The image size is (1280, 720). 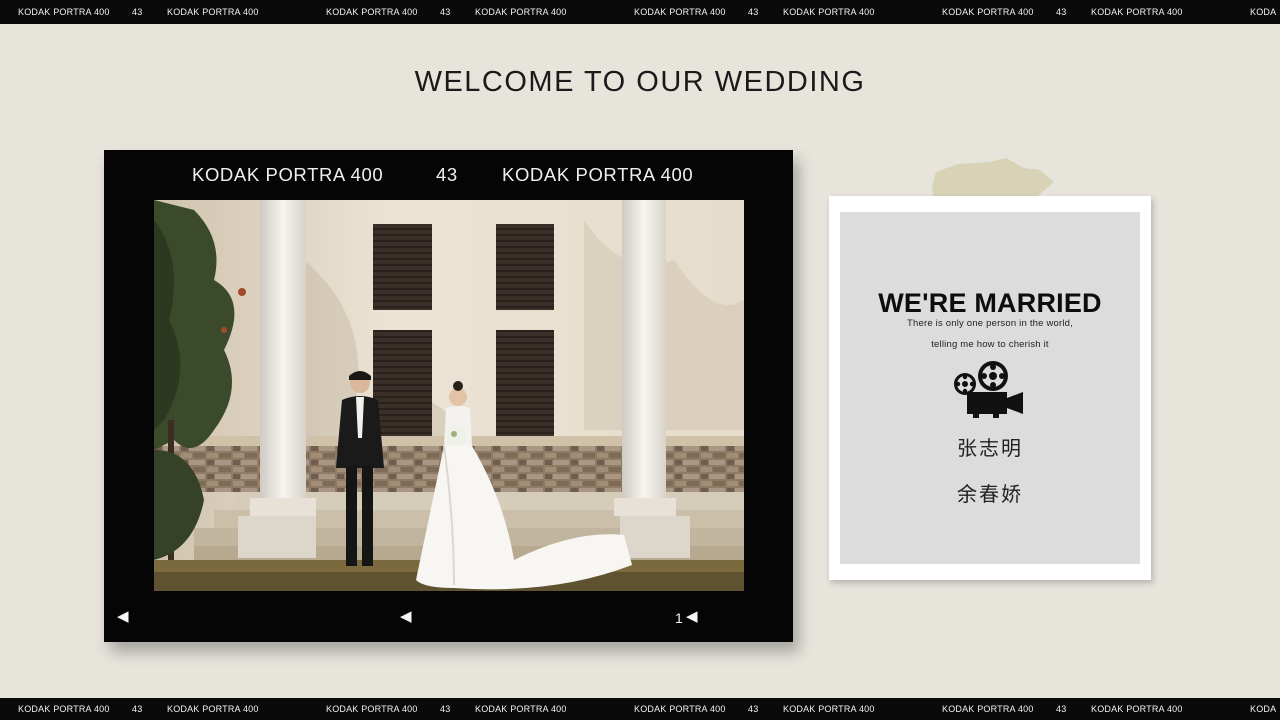 I want to click on film-brand-label-left: KODAK PORTRA 400, so click(x=288, y=174).